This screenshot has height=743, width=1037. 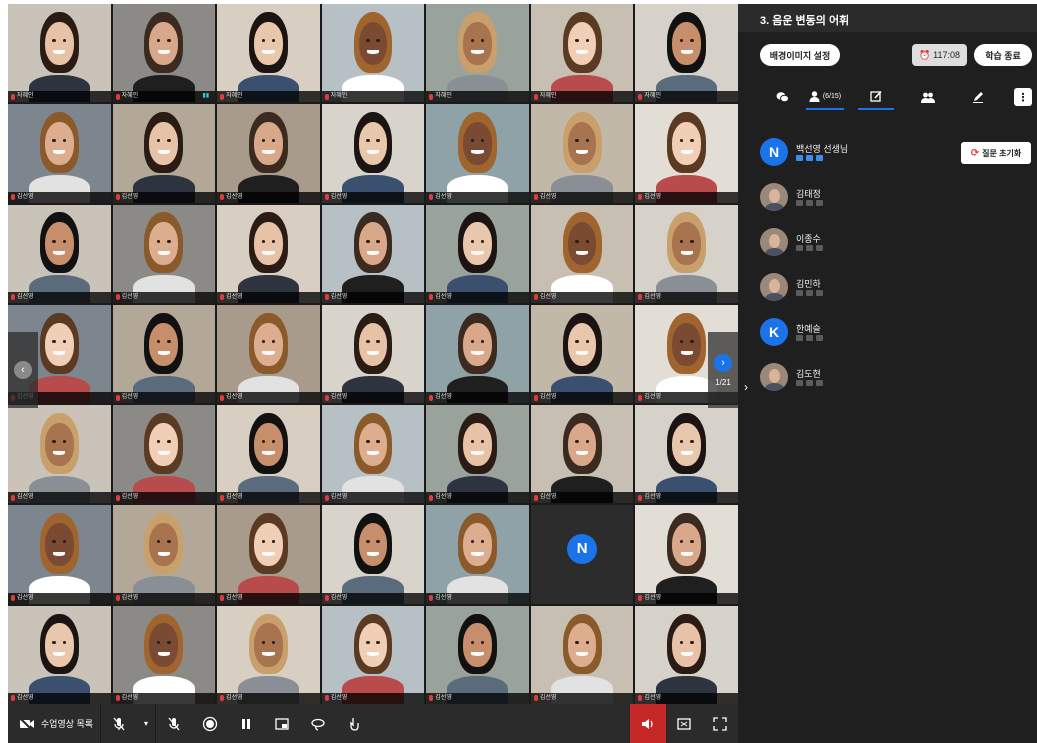 I want to click on participant-row: 이종수, so click(x=896, y=246).